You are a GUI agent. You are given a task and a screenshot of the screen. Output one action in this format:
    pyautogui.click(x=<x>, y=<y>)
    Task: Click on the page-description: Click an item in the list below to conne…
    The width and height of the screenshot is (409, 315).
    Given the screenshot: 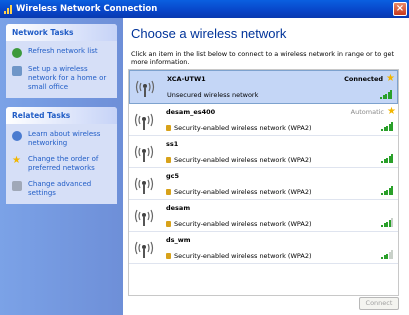 What is the action you would take?
    pyautogui.click(x=263, y=58)
    